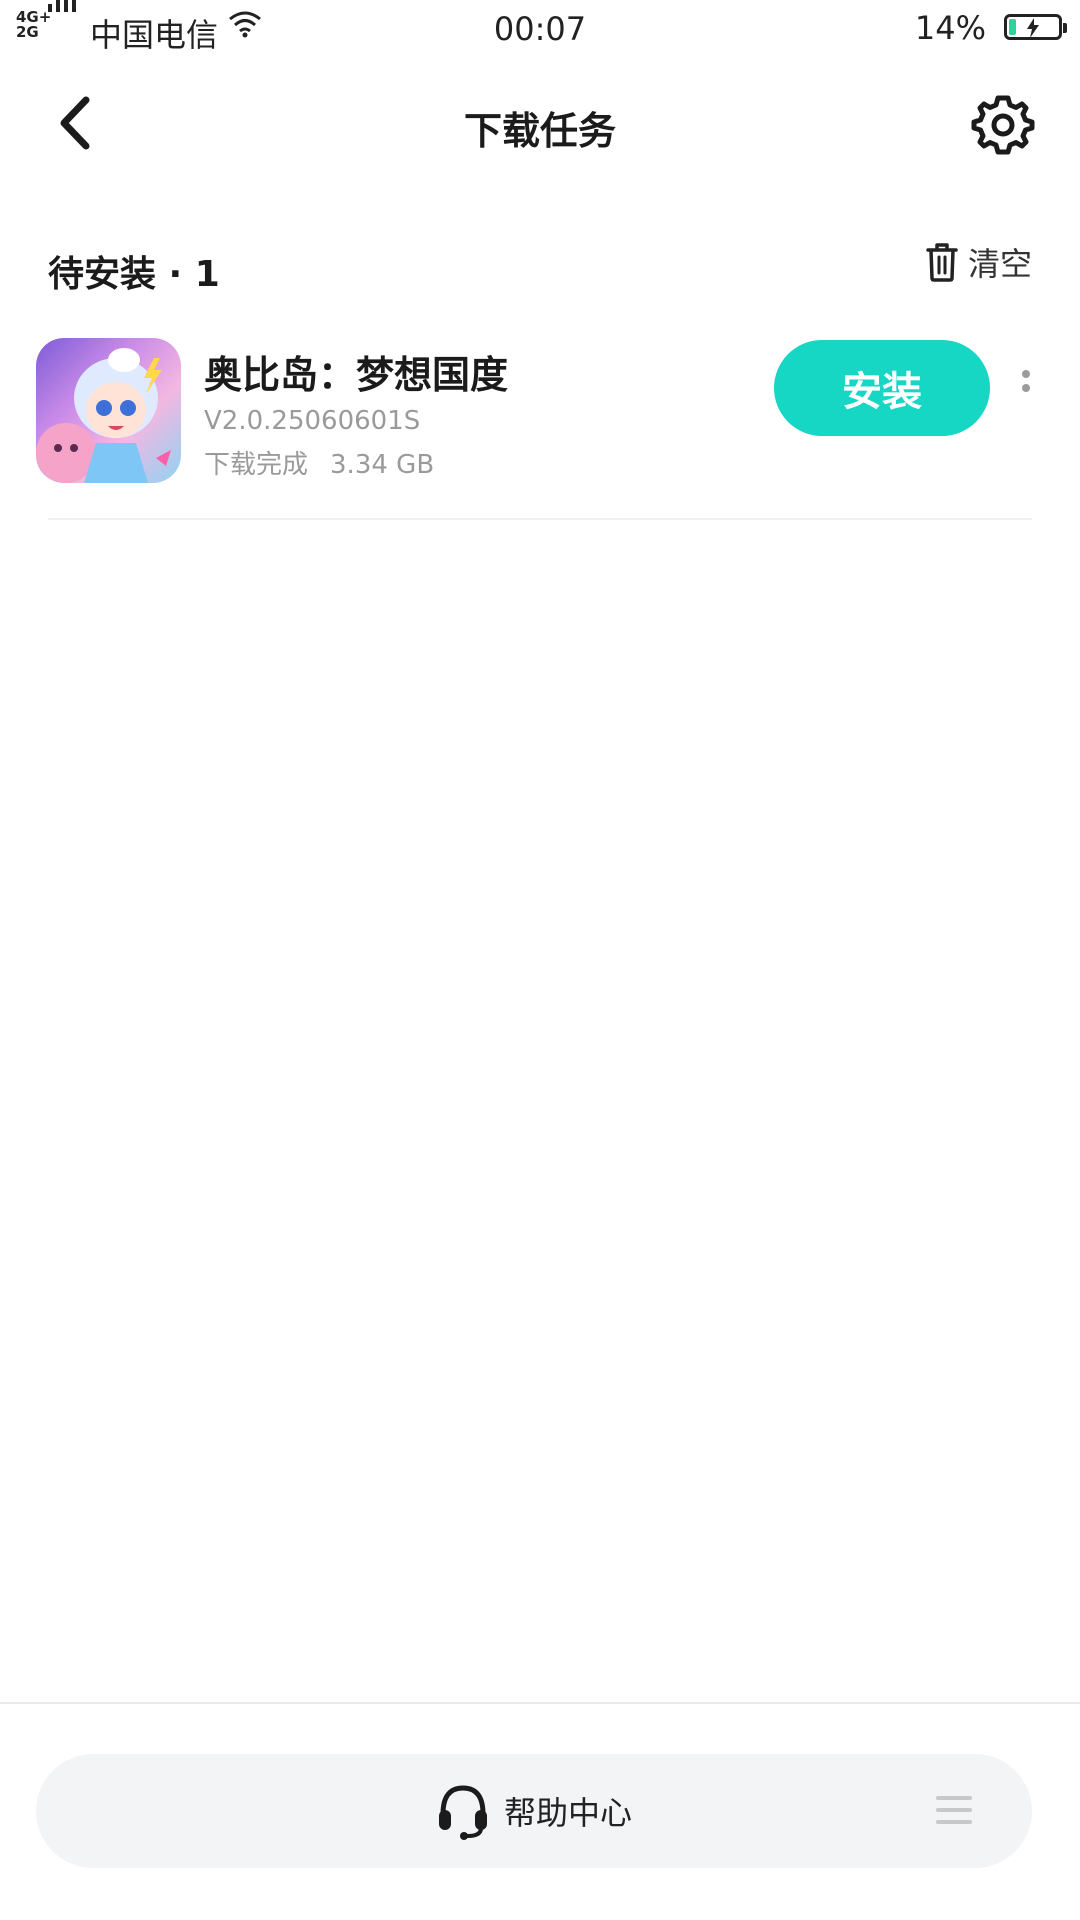 This screenshot has height=1920, width=1080. Describe the element at coordinates (134, 274) in the screenshot. I see `section-title: 待安装 · 1` at that location.